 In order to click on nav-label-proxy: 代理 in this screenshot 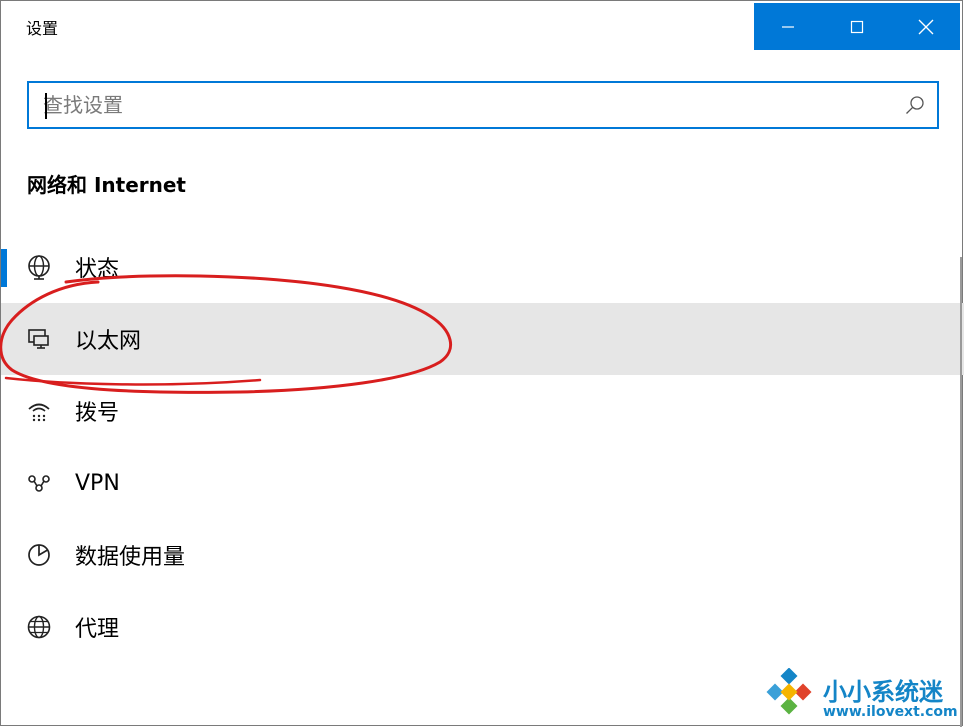, I will do `click(97, 629)`.